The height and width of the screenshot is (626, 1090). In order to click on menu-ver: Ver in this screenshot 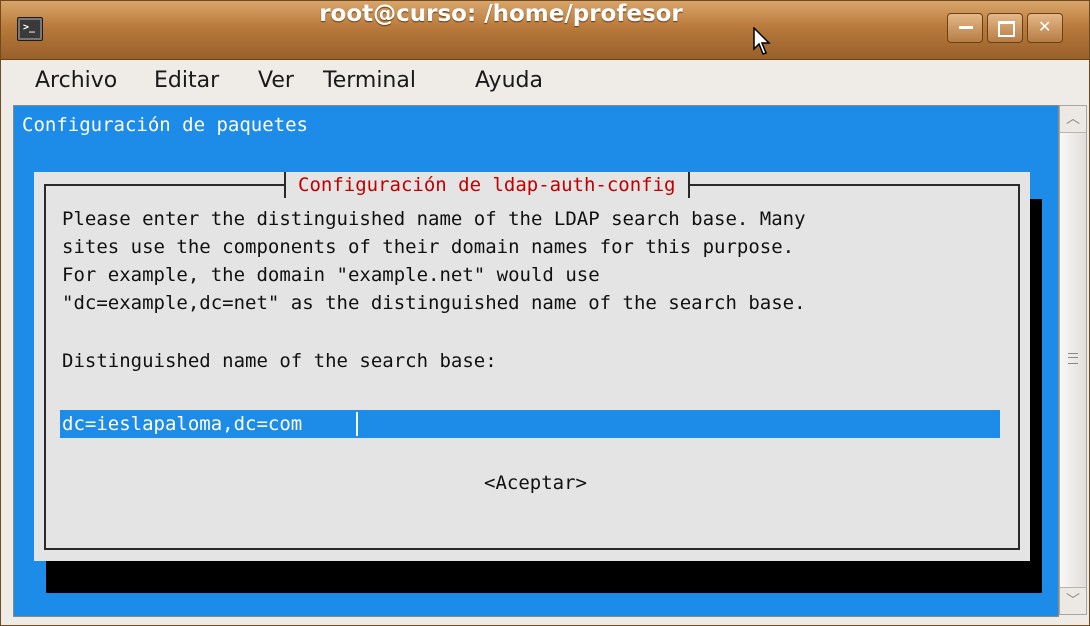, I will do `click(276, 80)`.